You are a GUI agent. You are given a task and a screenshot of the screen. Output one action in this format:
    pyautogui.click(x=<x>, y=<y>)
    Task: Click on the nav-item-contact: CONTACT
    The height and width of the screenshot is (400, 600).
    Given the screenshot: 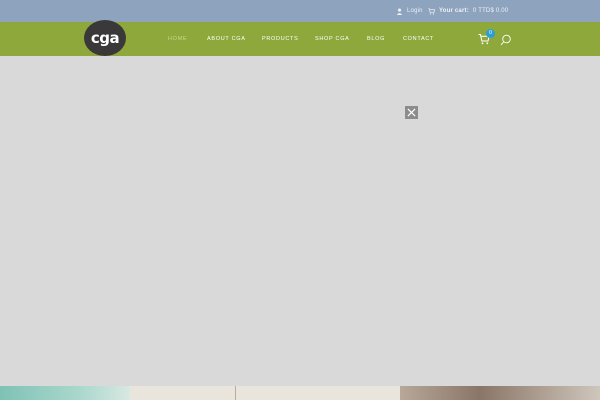 What is the action you would take?
    pyautogui.click(x=418, y=39)
    